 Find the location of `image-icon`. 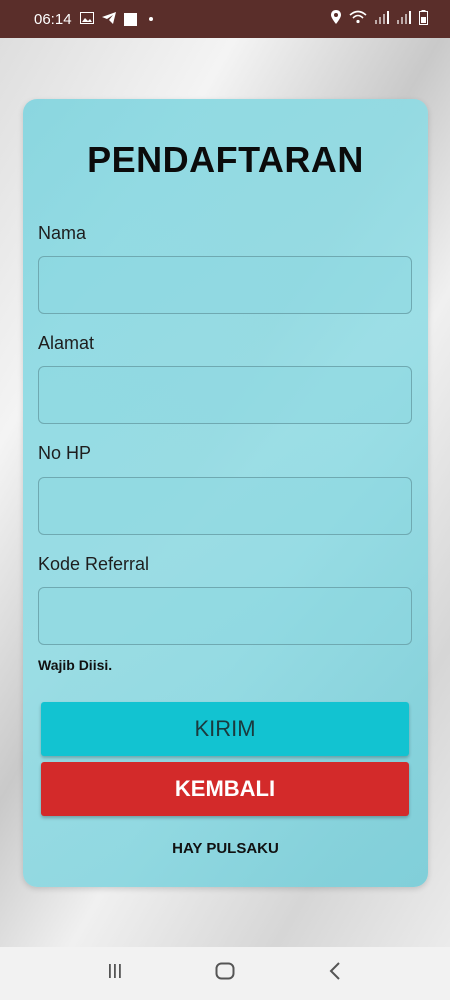

image-icon is located at coordinates (86, 19).